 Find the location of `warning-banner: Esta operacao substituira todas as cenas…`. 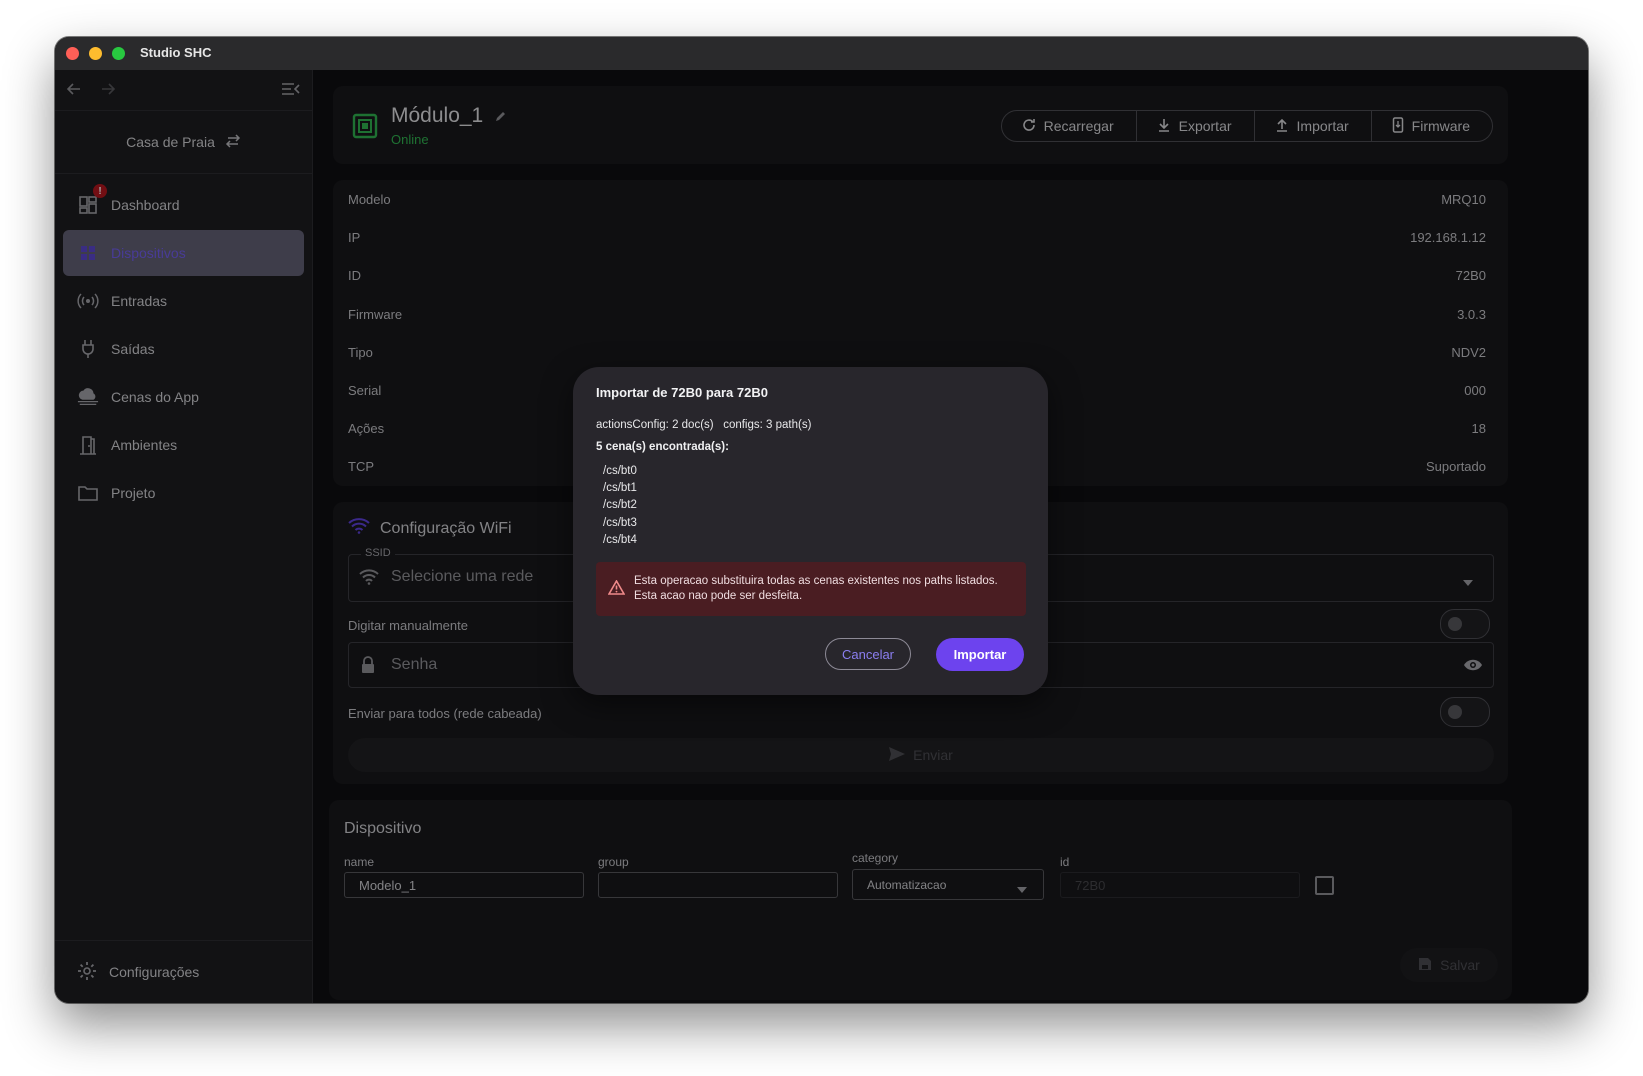

warning-banner: Esta operacao substituira todas as cenas… is located at coordinates (811, 589).